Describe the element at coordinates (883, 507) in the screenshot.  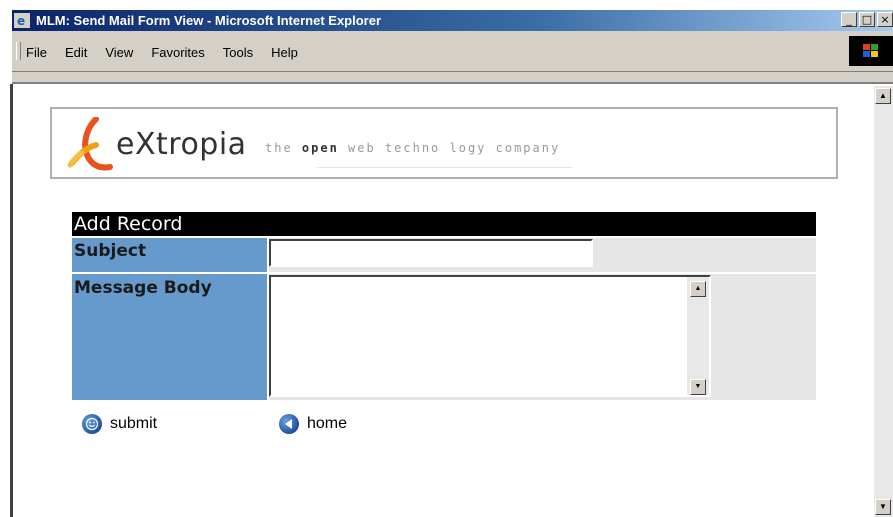
I see `scroll-down-icon: ▼` at that location.